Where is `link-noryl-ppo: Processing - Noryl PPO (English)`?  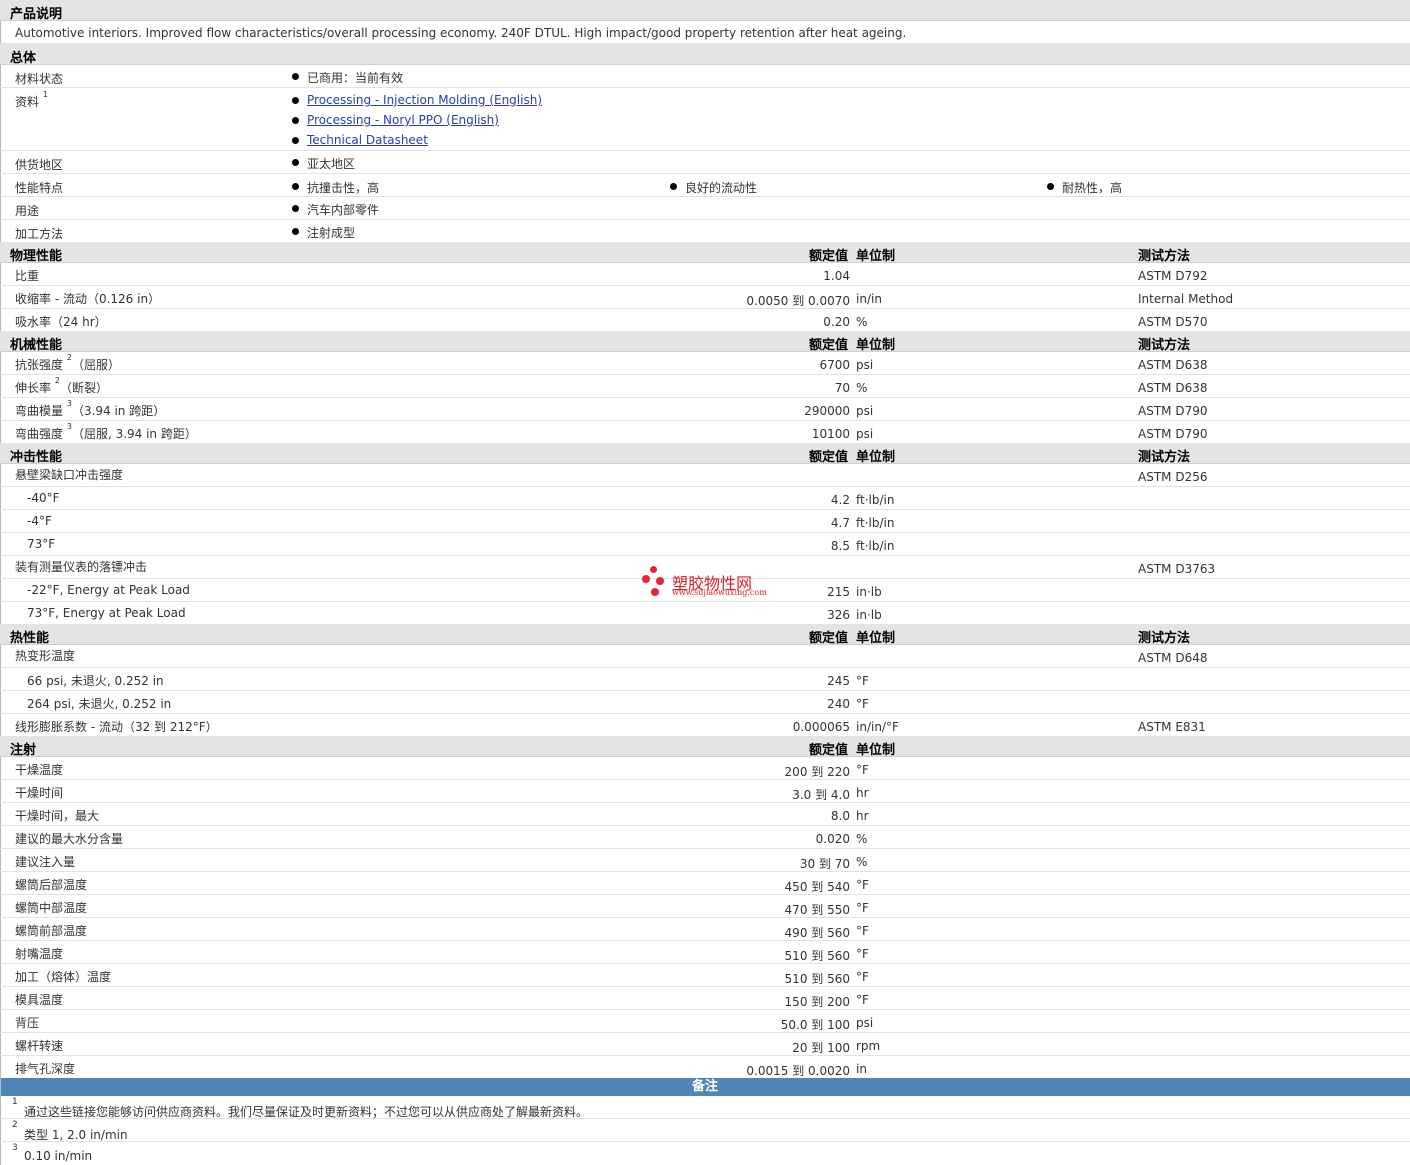 link-noryl-ppo: Processing - Noryl PPO (English) is located at coordinates (403, 120).